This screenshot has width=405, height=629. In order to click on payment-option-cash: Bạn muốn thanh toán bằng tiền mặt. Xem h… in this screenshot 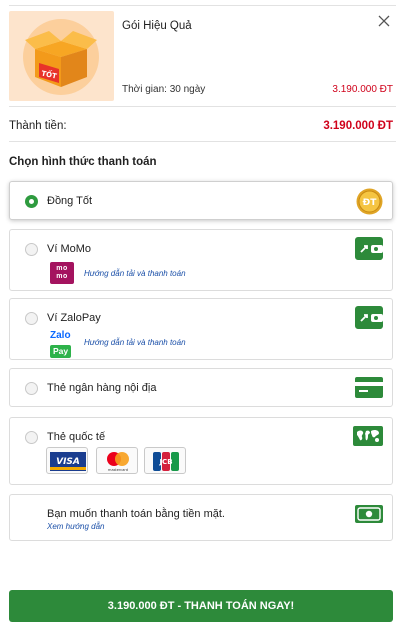, I will do `click(201, 517)`.